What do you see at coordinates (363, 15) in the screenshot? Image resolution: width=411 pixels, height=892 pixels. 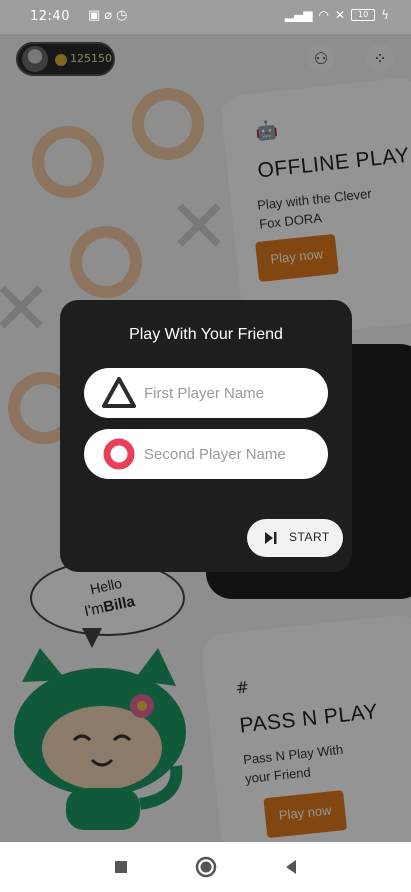 I see `battery-icon: 10` at bounding box center [363, 15].